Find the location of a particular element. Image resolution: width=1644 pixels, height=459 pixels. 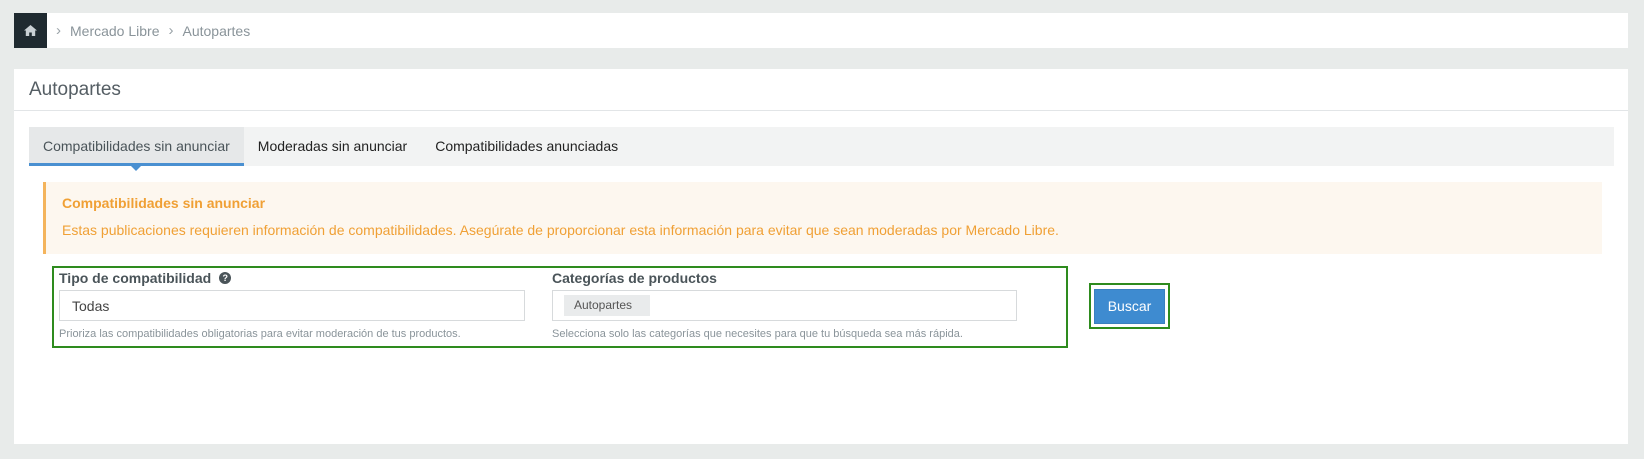

page-title: Autopartes is located at coordinates (75, 89).